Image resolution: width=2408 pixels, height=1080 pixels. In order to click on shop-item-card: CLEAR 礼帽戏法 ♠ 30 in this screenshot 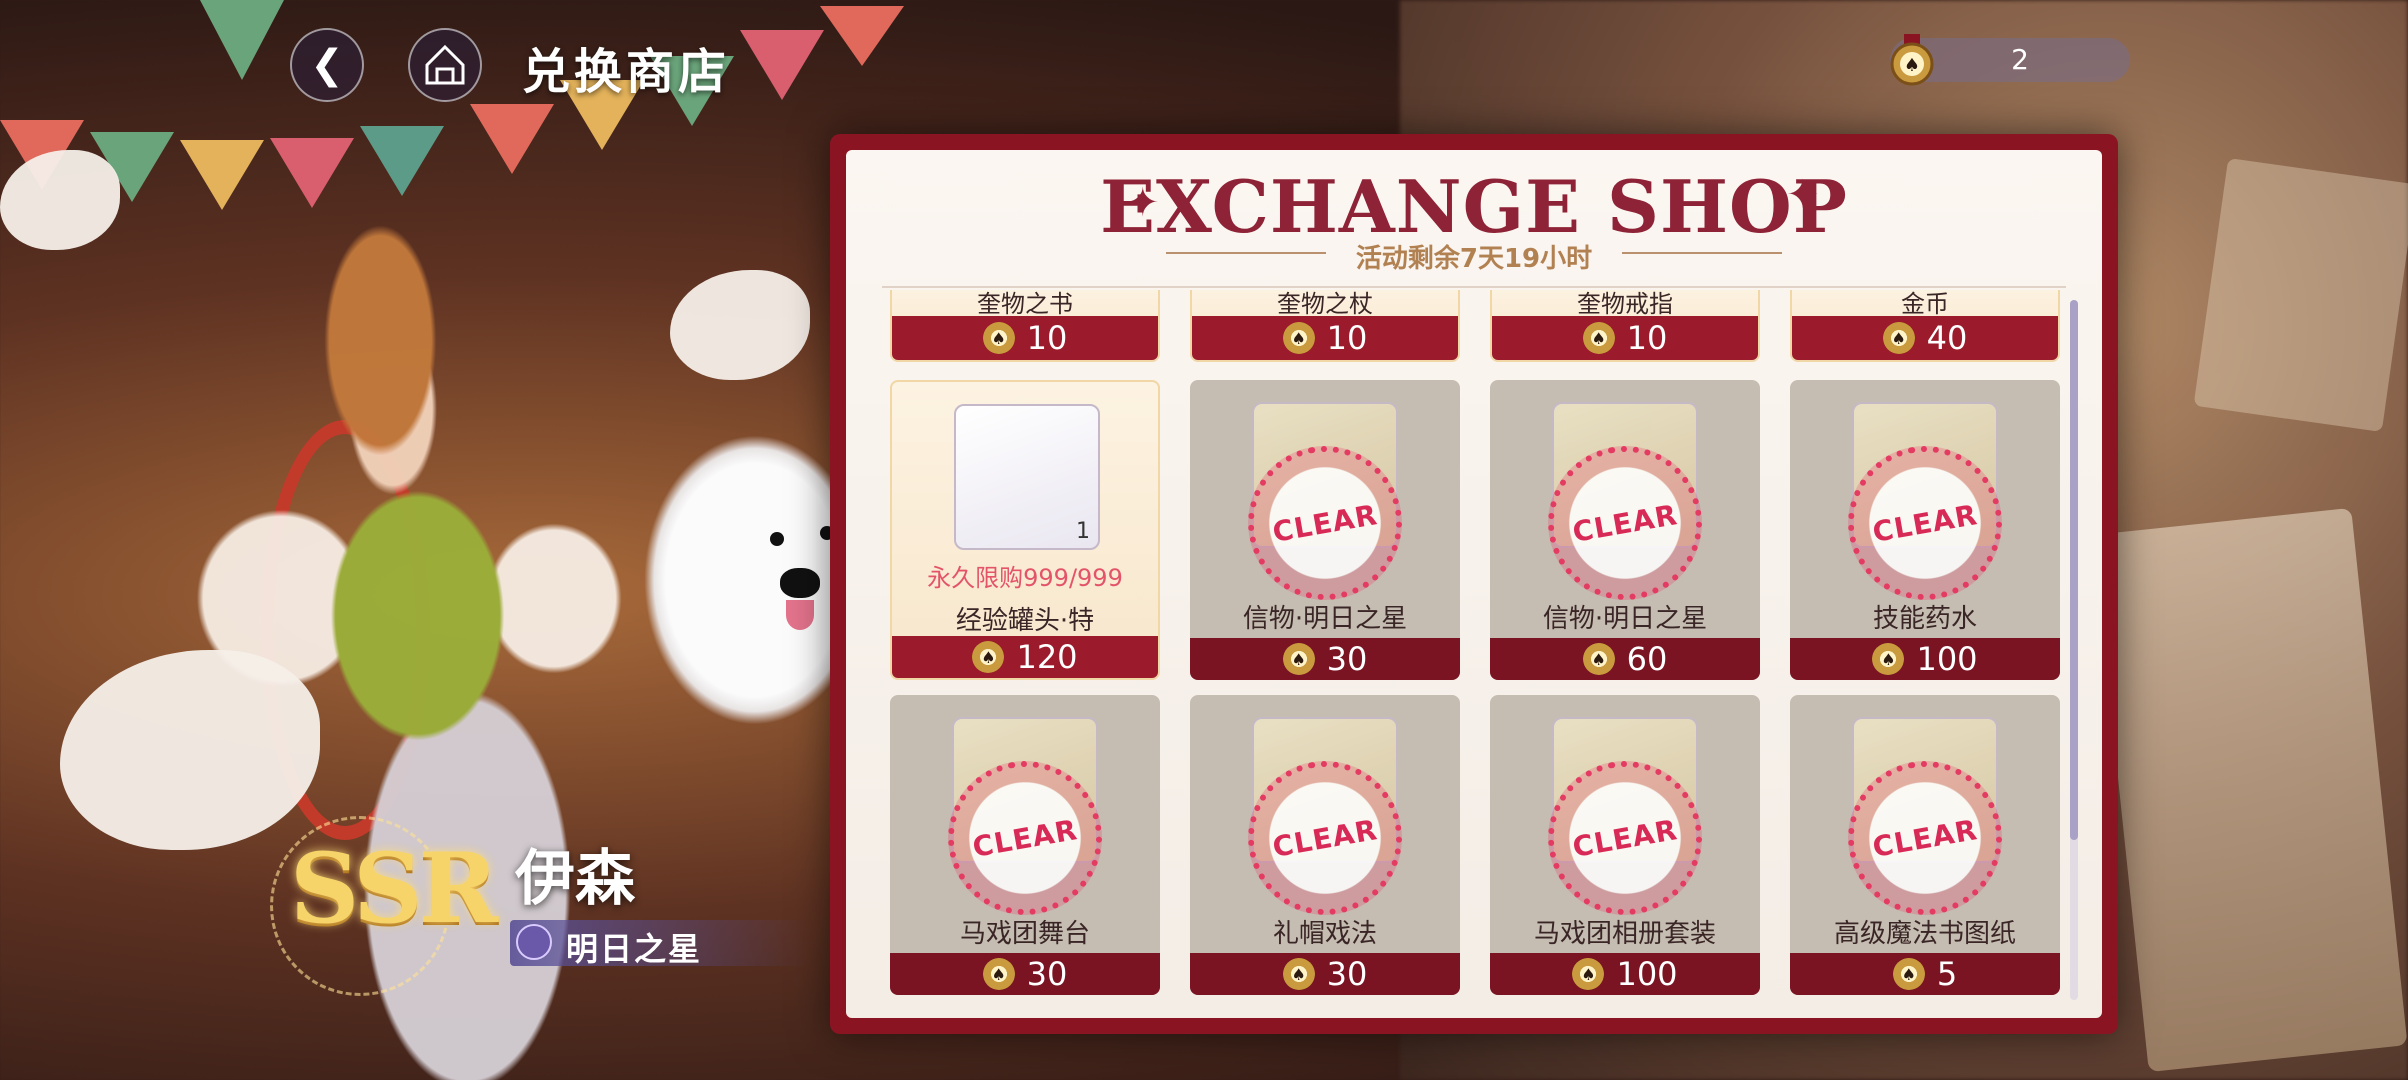, I will do `click(1325, 845)`.